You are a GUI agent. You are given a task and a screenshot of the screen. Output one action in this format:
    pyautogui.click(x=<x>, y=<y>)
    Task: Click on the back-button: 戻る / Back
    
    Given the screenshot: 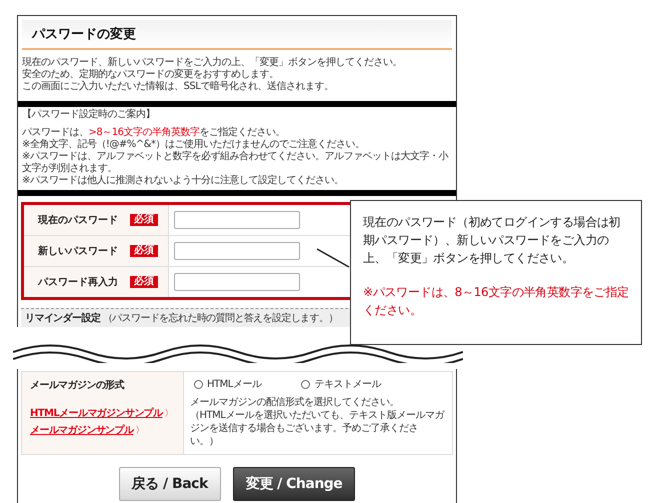 What is the action you would take?
    pyautogui.click(x=169, y=484)
    